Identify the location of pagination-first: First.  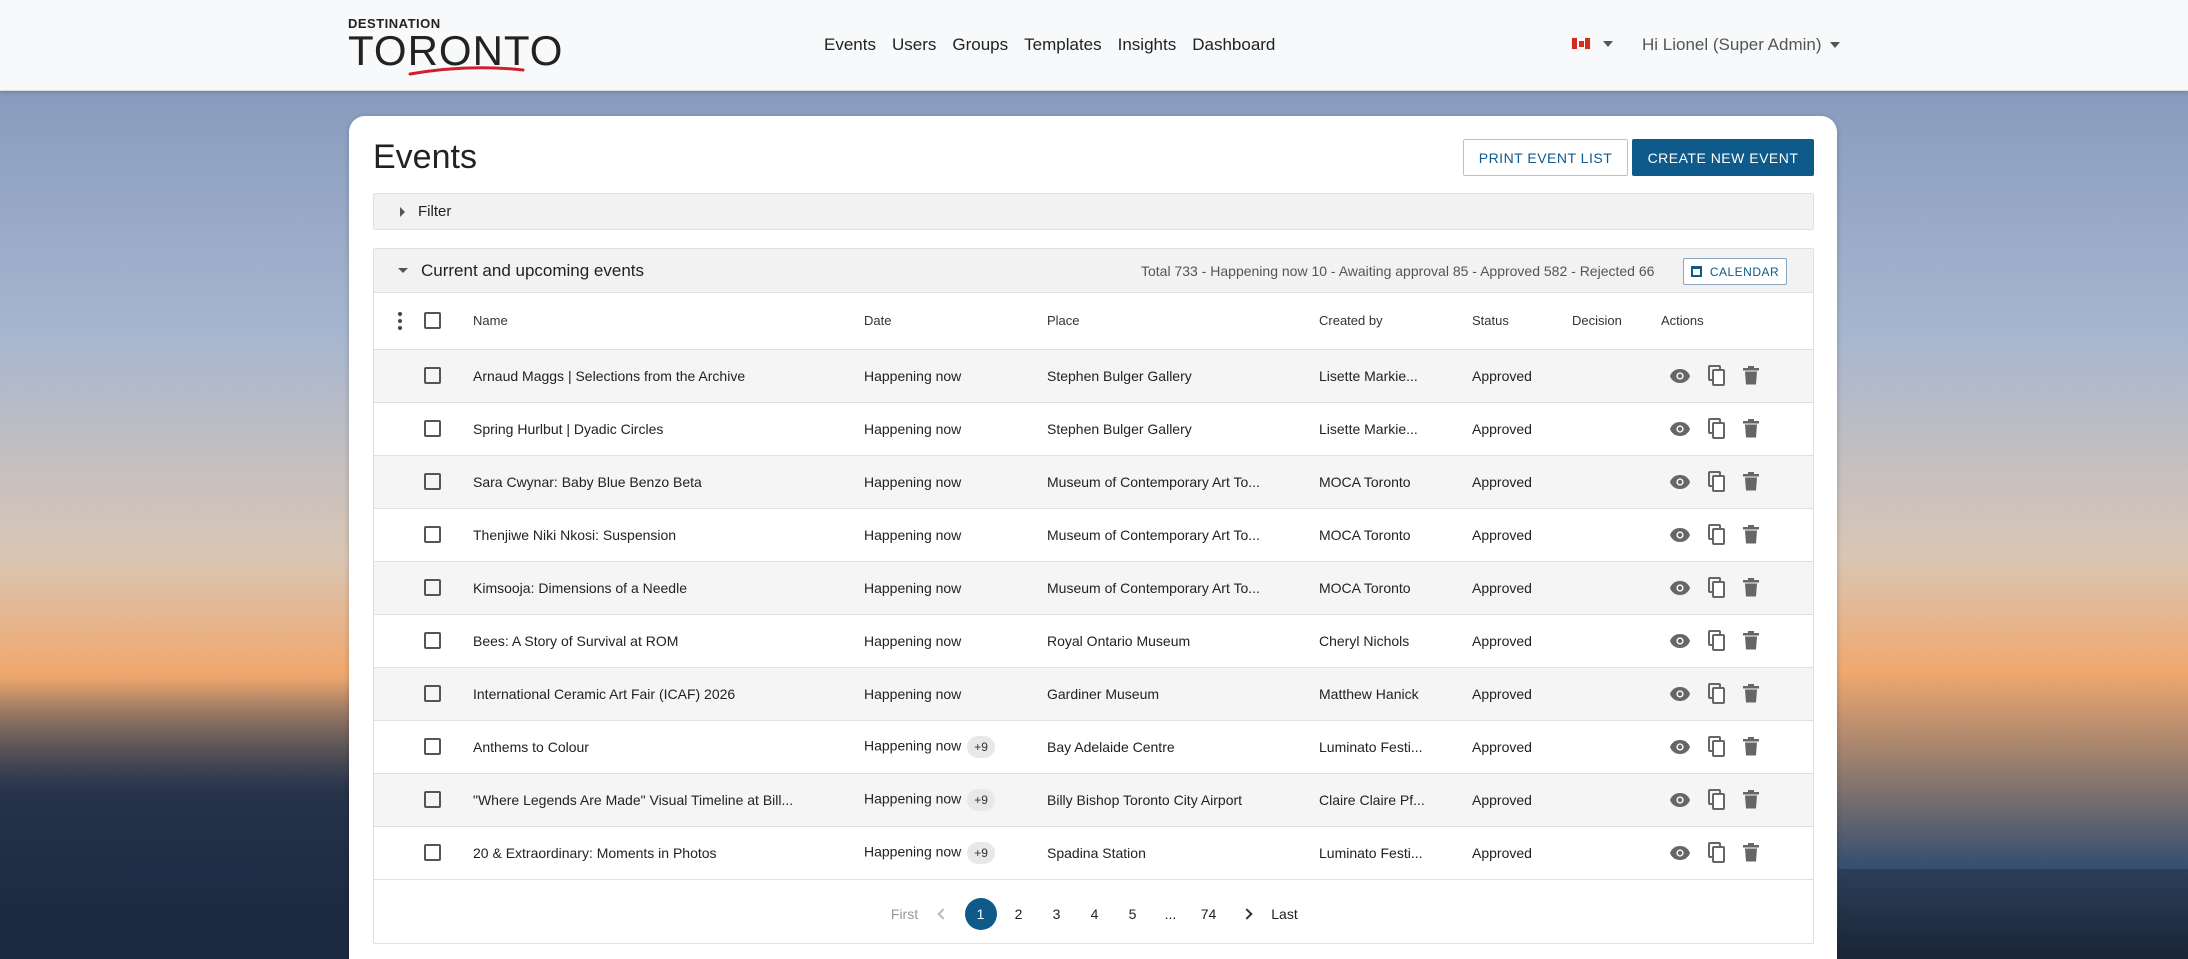
(905, 914).